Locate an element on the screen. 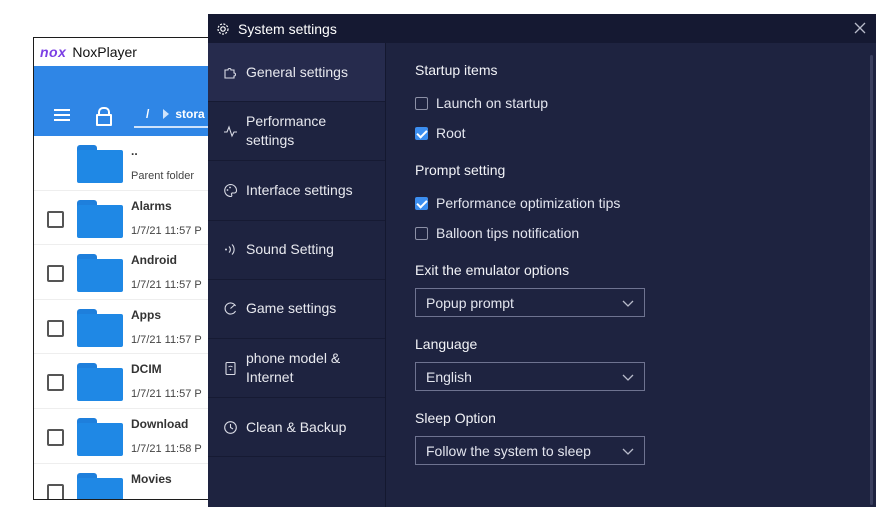 The width and height of the screenshot is (892, 526). file-date: 1/7/21 11:58 P is located at coordinates (166, 448).